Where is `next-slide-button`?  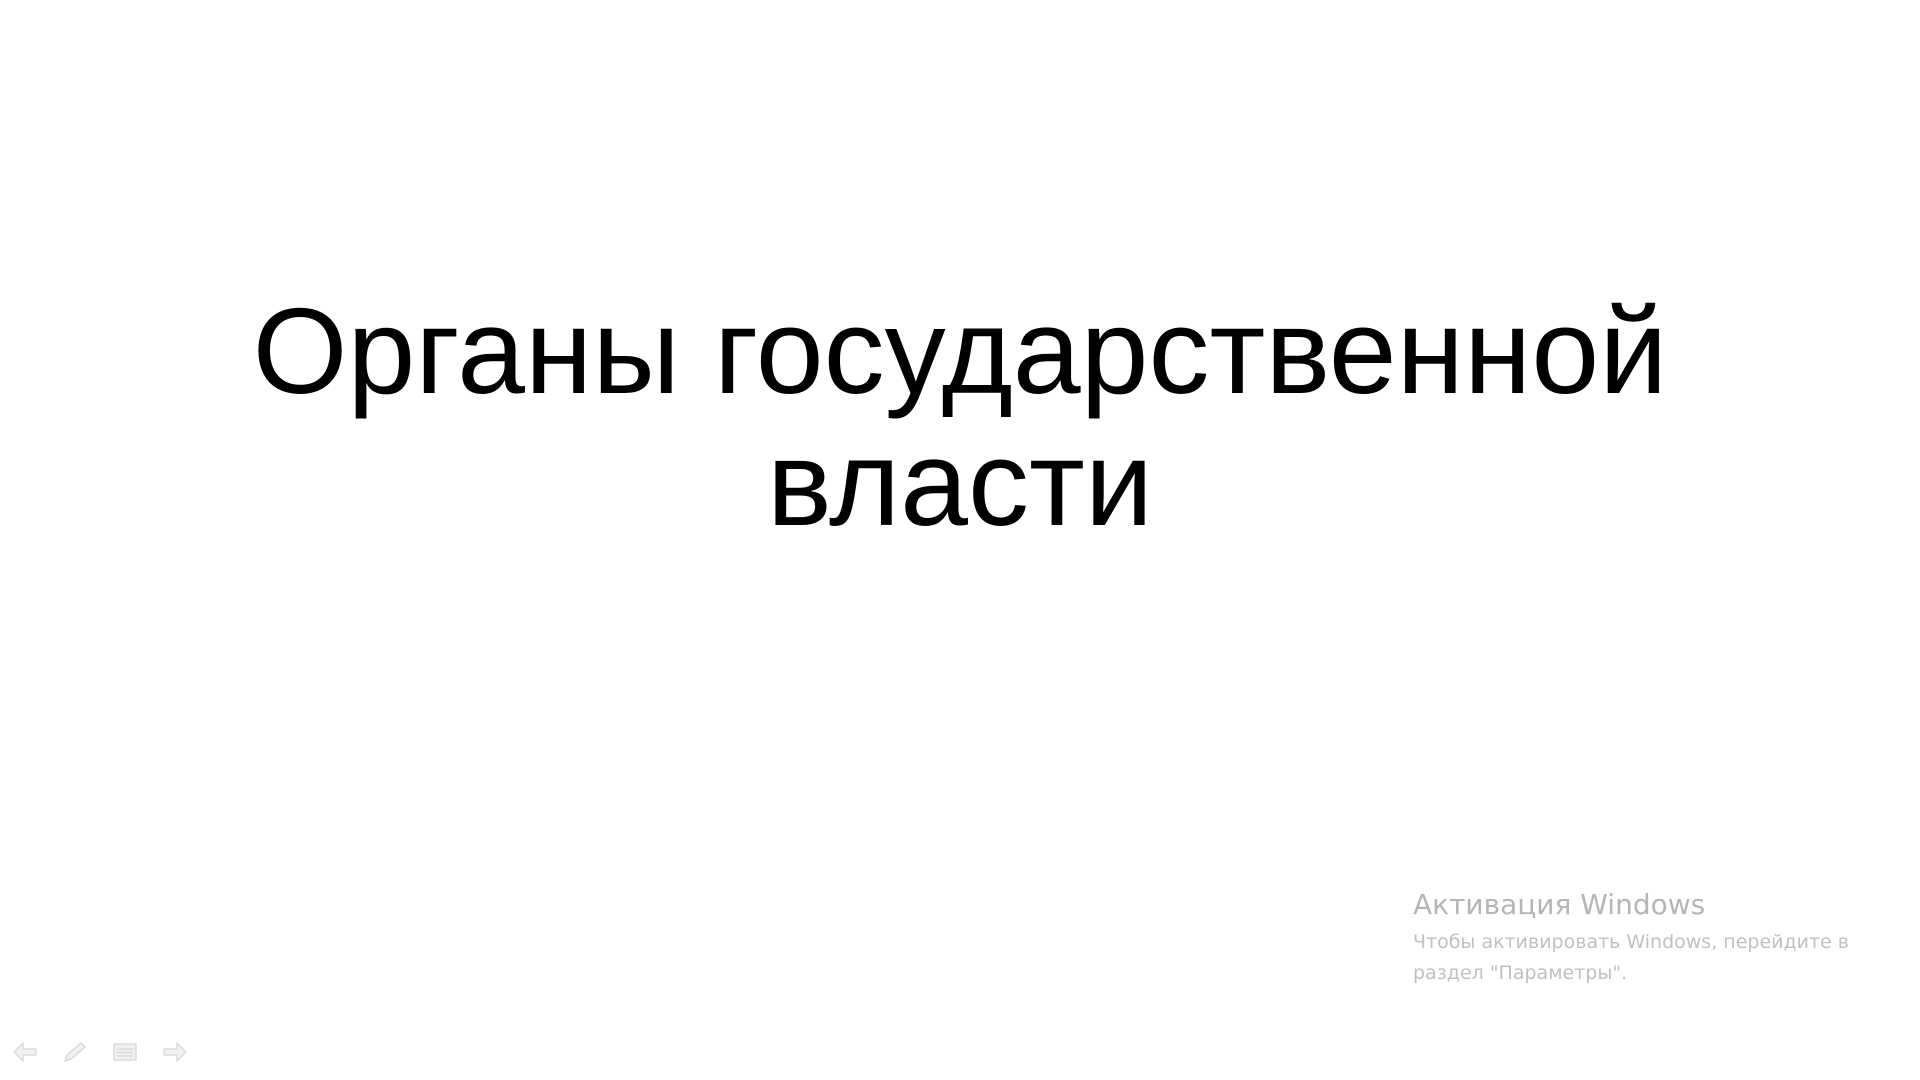 next-slide-button is located at coordinates (175, 1052).